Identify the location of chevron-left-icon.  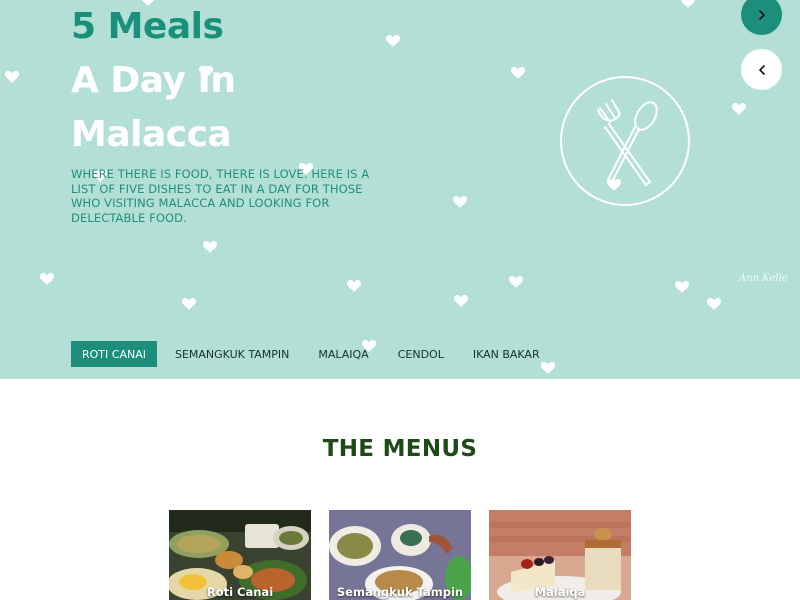
(761, 69).